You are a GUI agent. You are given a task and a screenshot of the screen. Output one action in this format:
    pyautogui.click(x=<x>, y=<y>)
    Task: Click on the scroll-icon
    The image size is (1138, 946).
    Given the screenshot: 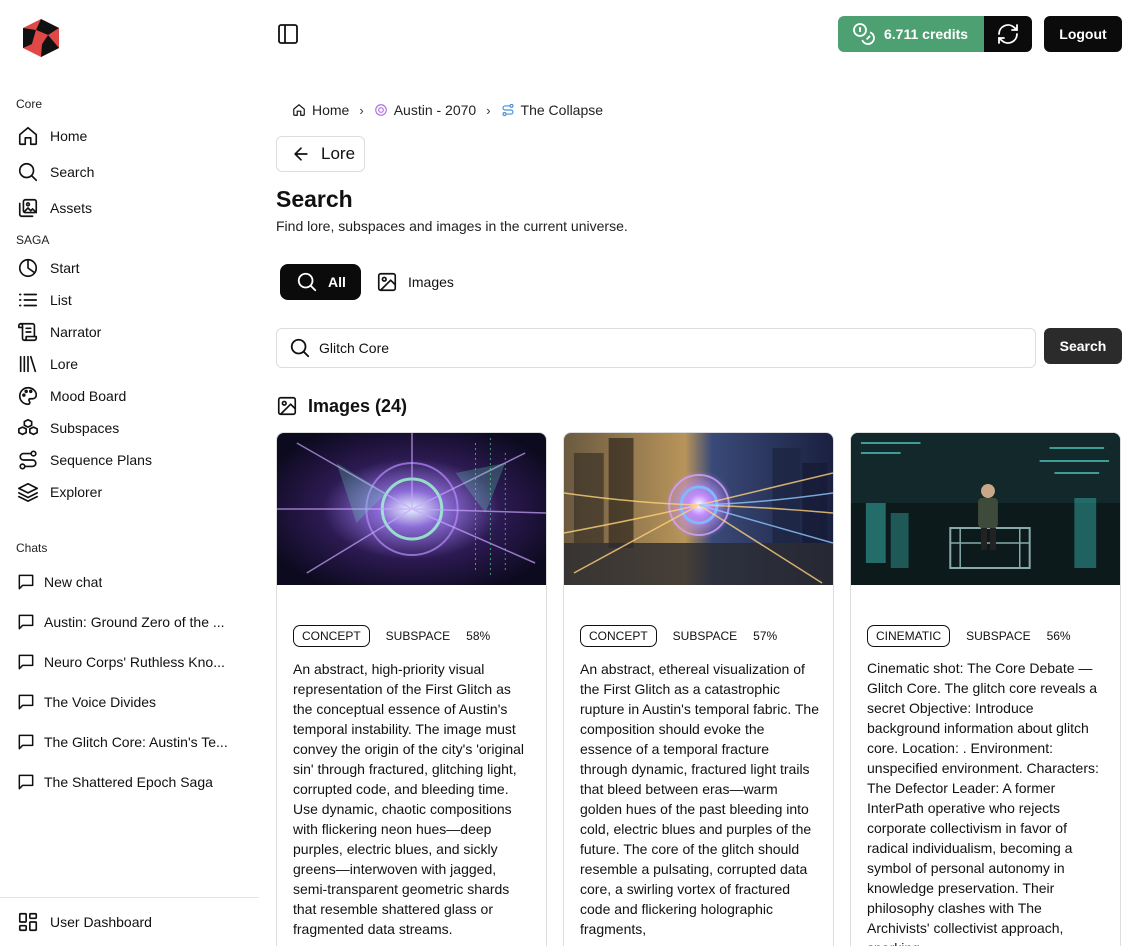 What is the action you would take?
    pyautogui.click(x=28, y=332)
    